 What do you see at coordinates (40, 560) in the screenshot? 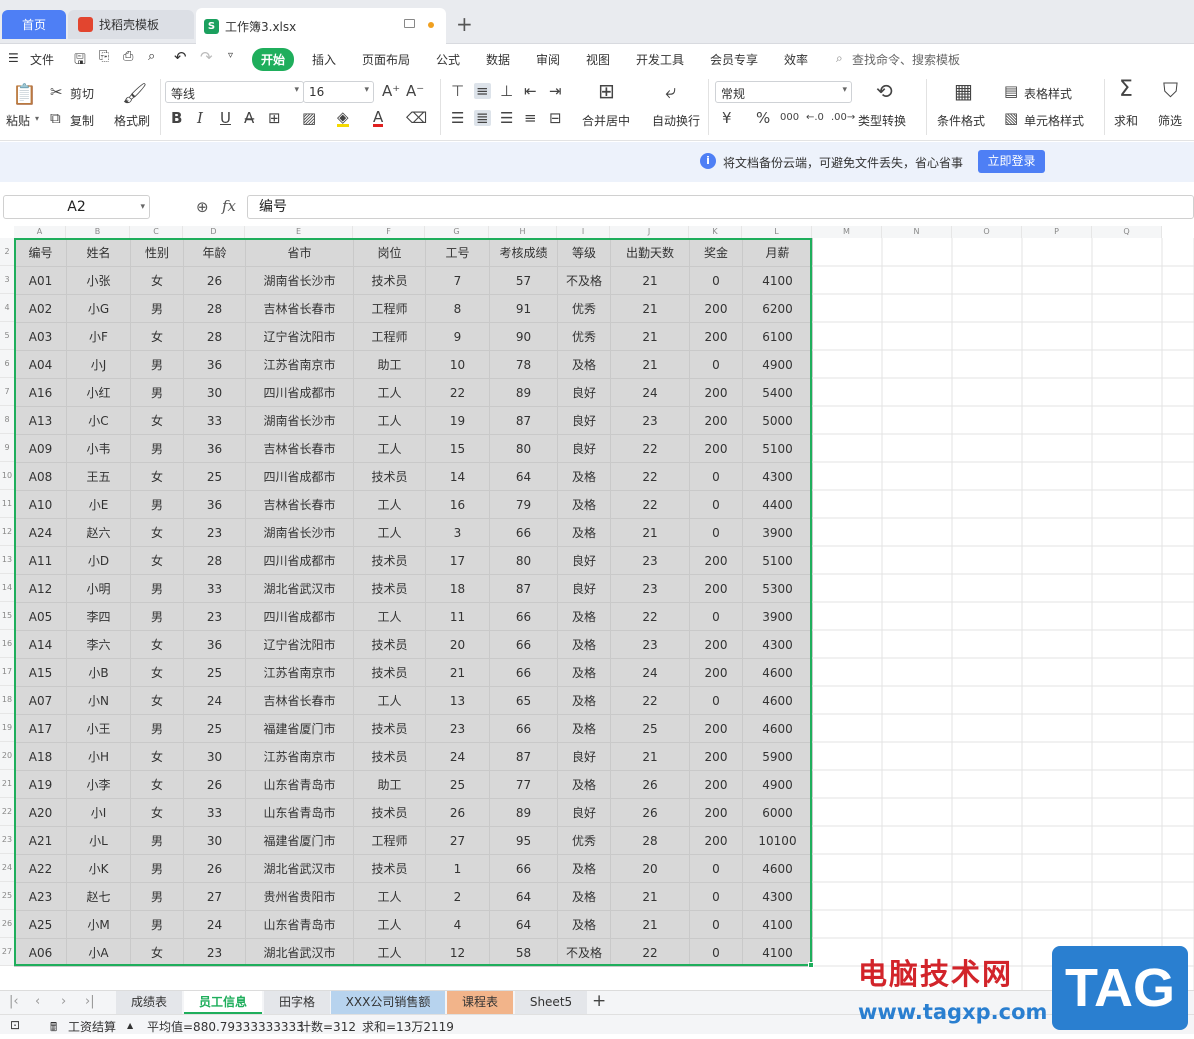
I see `table-cell: A11` at bounding box center [40, 560].